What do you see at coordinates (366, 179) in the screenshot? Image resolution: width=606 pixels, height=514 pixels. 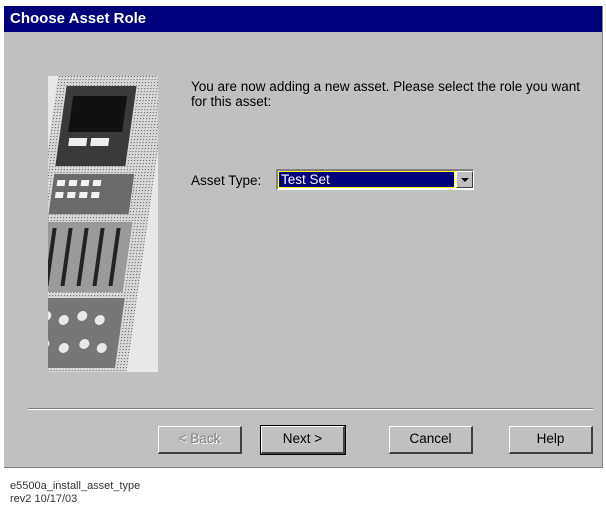 I see `asset-type-selected-value: Test Set` at bounding box center [366, 179].